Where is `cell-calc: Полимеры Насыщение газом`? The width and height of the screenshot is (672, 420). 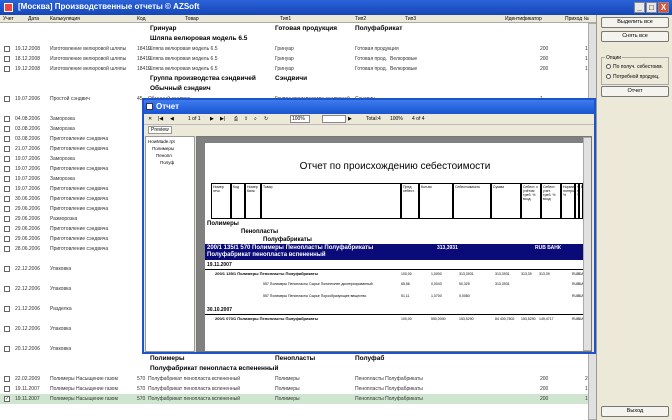
cell-calc: Полимеры Насыщение газом is located at coordinates (84, 399).